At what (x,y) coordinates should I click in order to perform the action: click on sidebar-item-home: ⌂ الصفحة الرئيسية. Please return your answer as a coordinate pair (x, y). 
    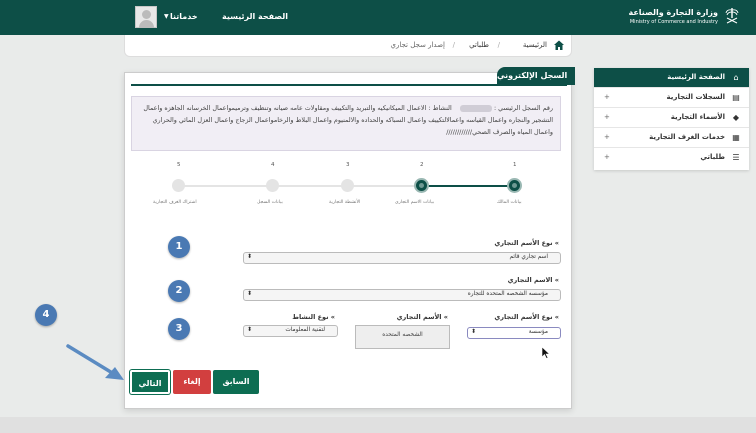
    Looking at the image, I should click on (671, 78).